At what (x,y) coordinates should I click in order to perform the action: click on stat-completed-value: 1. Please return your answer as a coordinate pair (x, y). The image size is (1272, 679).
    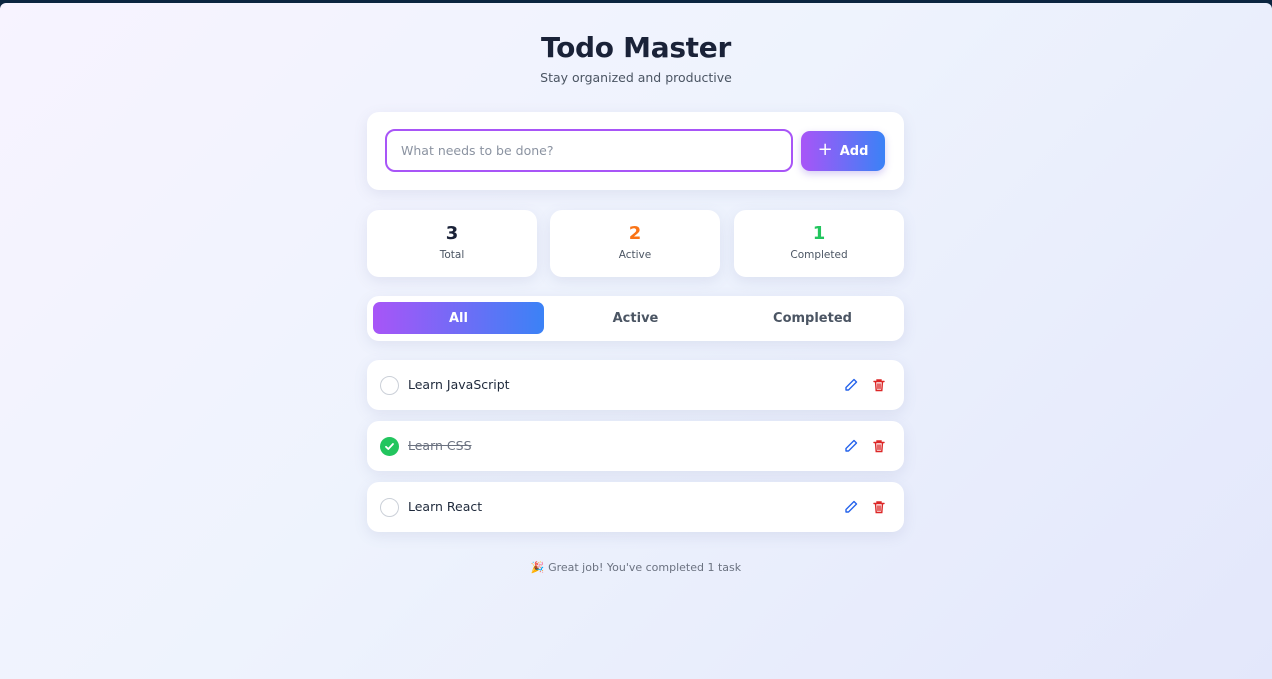
    Looking at the image, I should click on (819, 233).